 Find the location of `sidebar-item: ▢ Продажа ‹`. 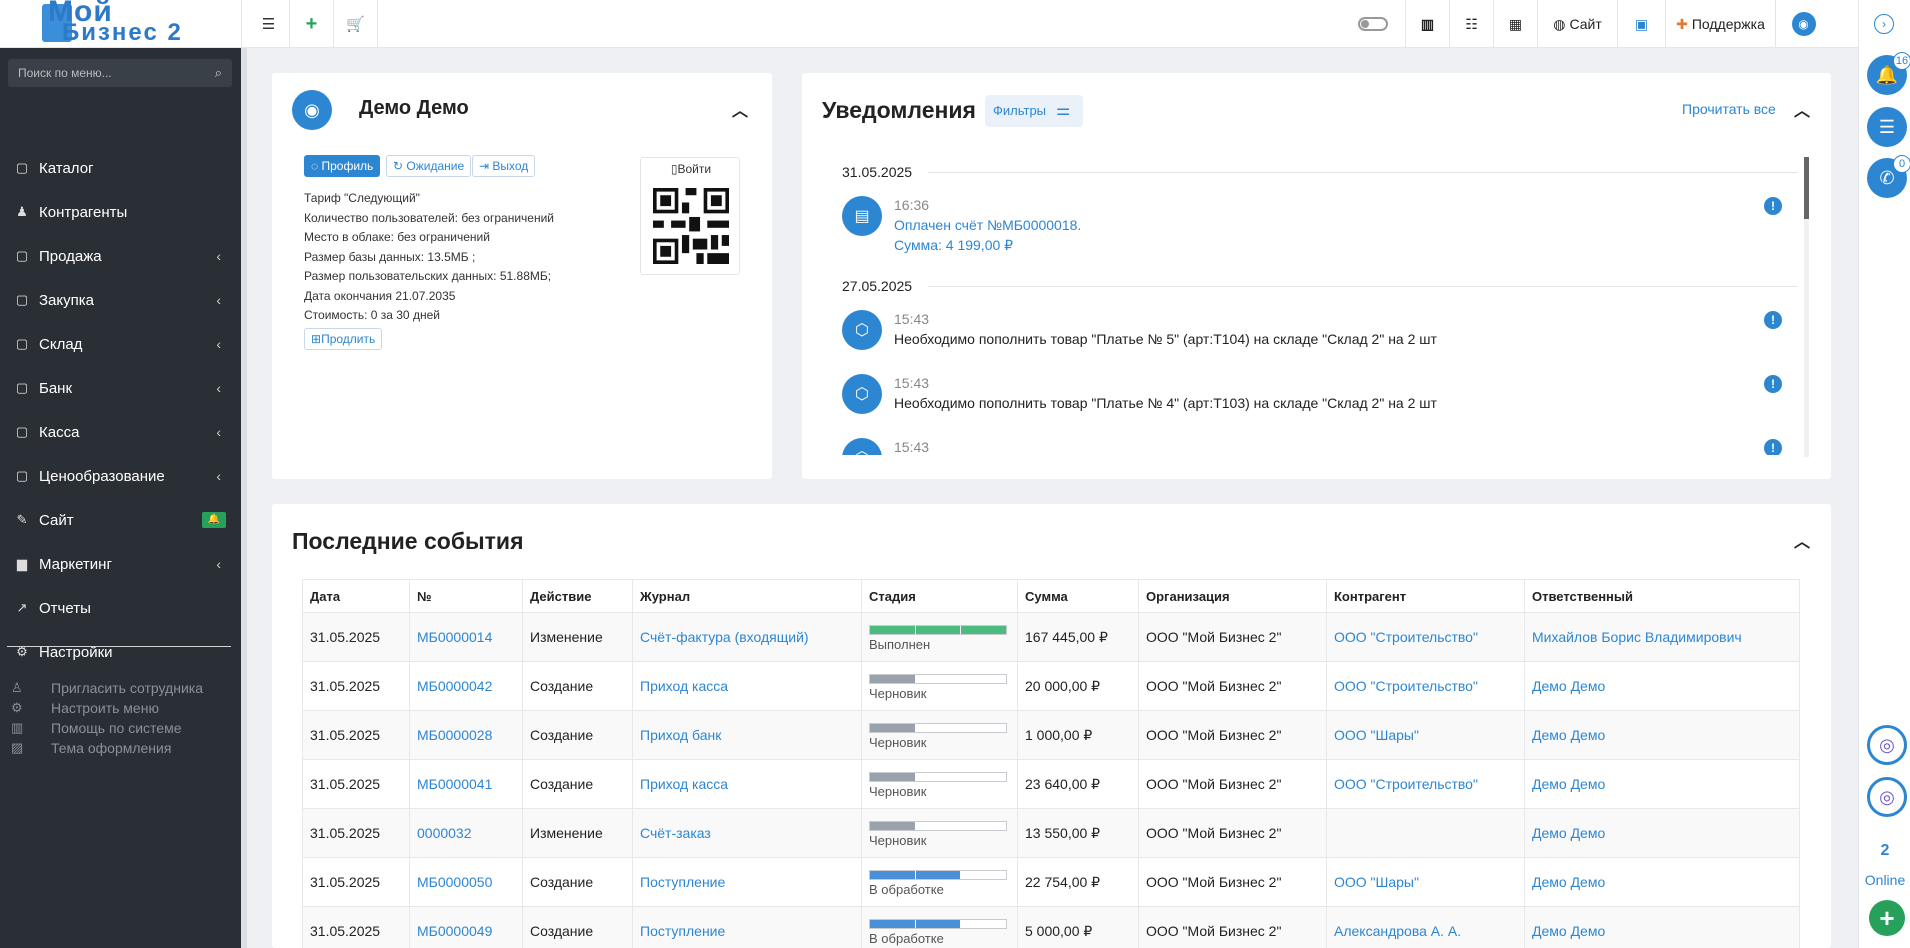

sidebar-item: ▢ Продажа ‹ is located at coordinates (120, 256).